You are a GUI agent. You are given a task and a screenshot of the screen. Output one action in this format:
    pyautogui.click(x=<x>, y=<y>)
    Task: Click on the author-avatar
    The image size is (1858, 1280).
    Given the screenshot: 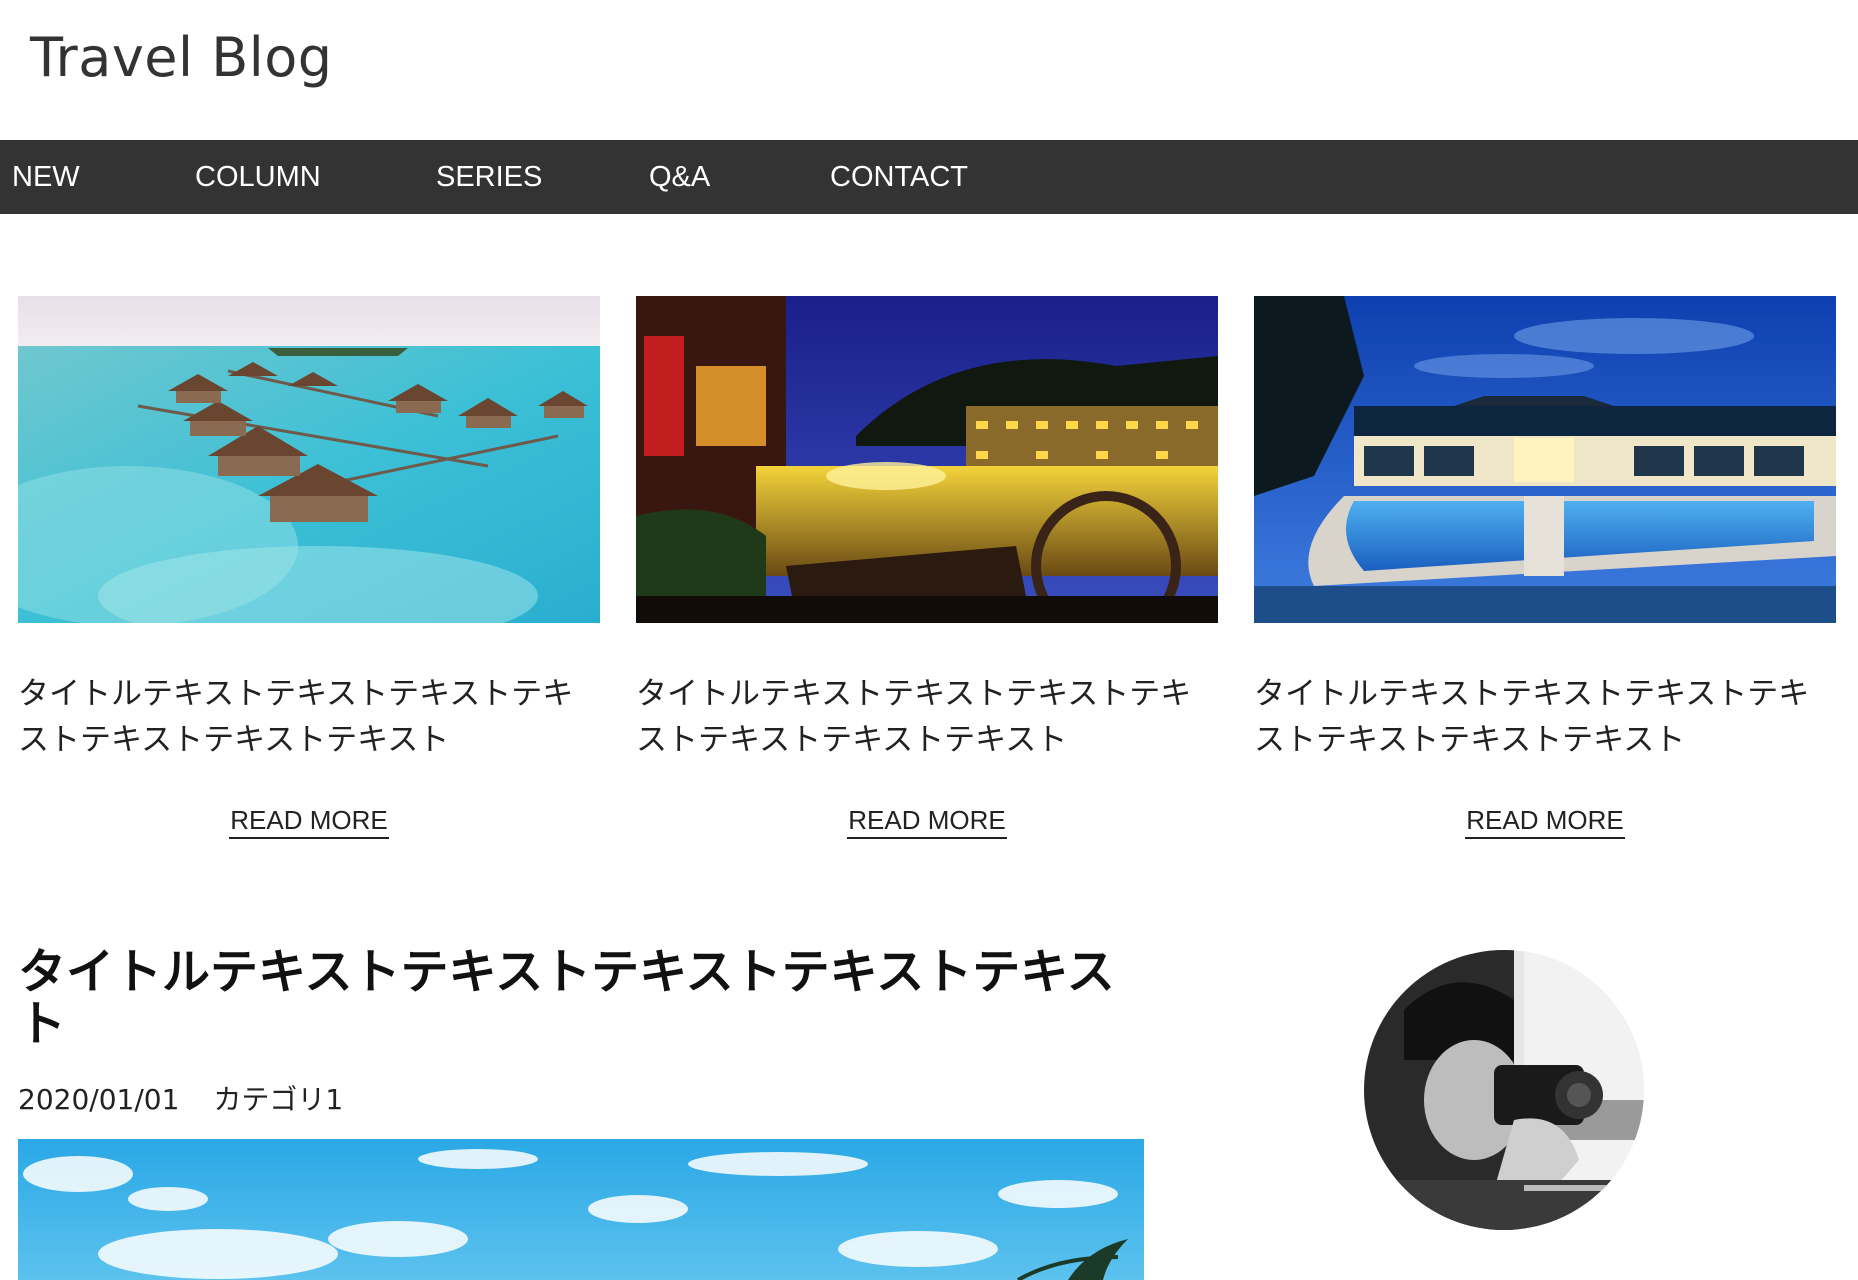 What is the action you would take?
    pyautogui.click(x=1504, y=1090)
    